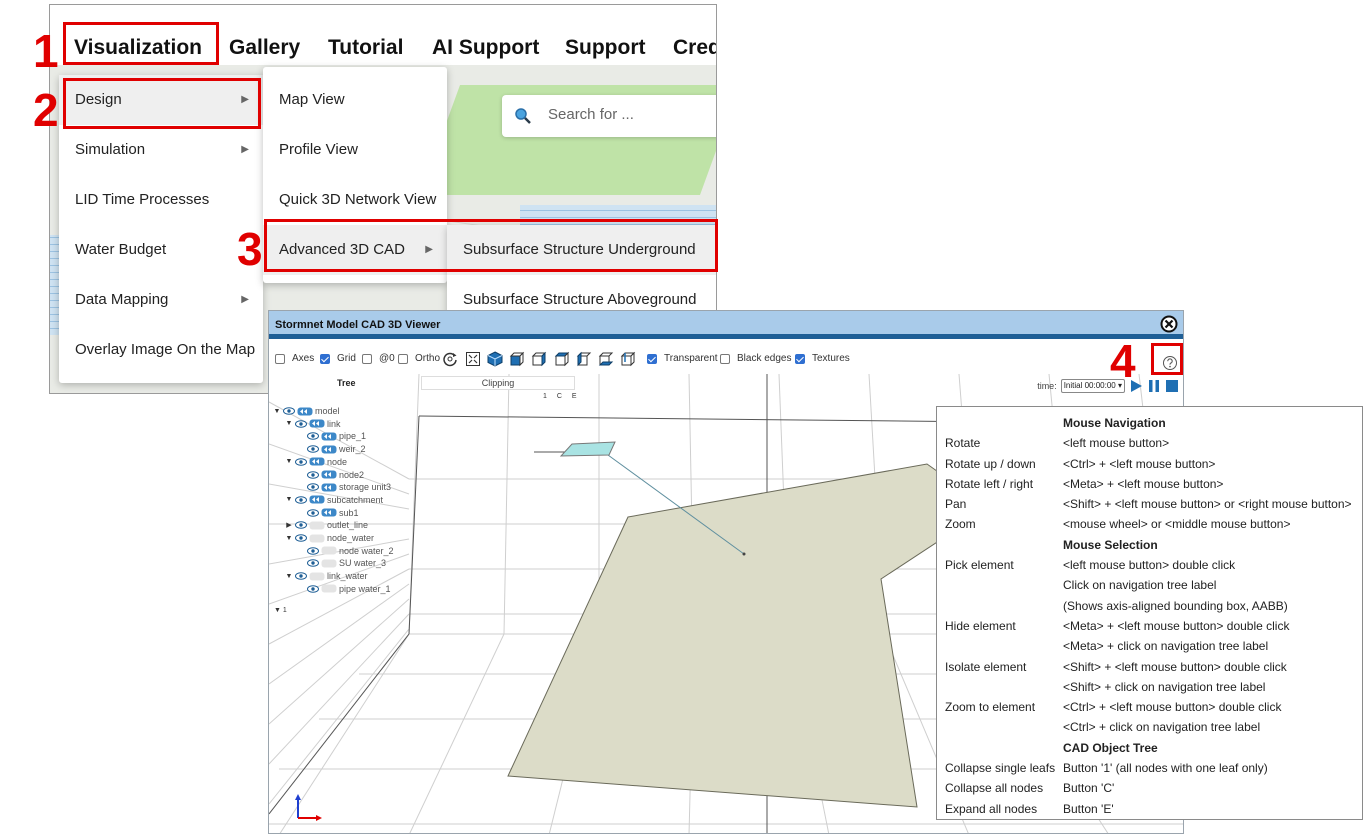 The image size is (1364, 836). I want to click on menu-item-label: Water Budget, so click(121, 249).